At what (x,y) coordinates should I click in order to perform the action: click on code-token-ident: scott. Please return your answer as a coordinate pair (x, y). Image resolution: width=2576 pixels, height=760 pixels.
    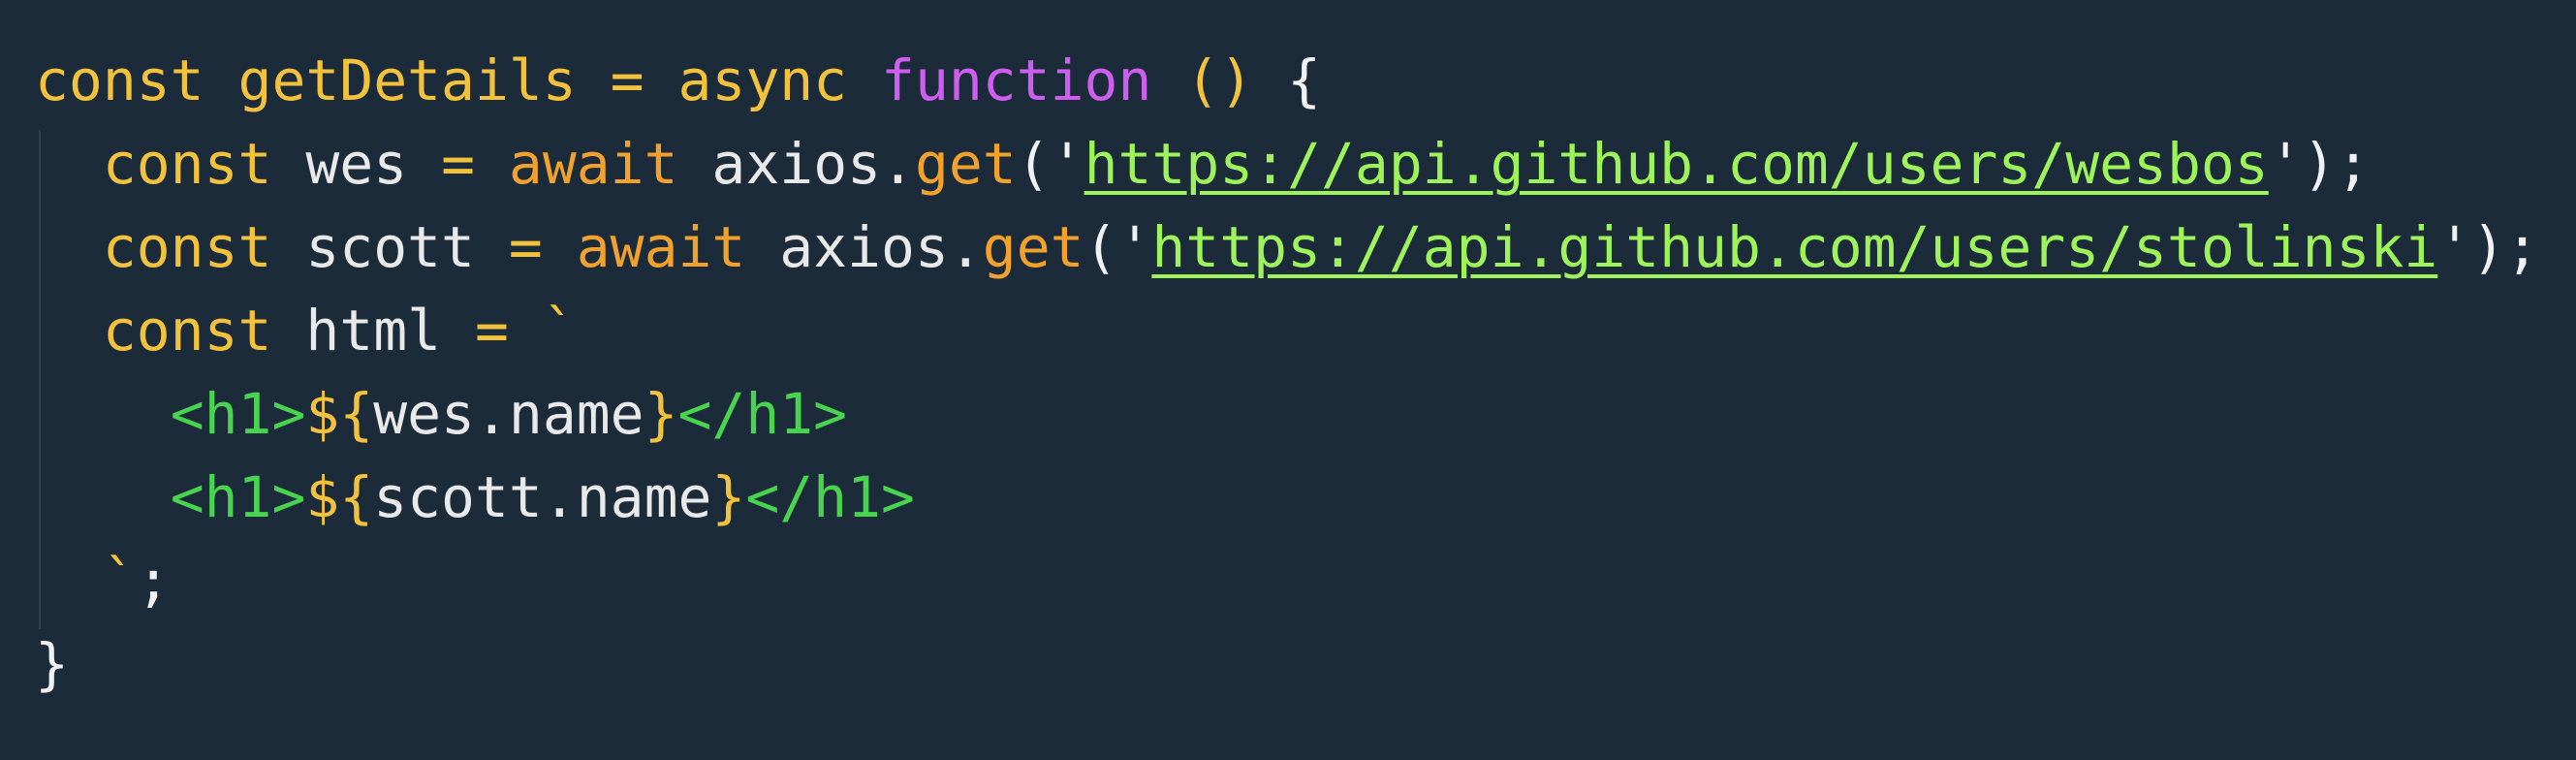
    Looking at the image, I should click on (390, 247).